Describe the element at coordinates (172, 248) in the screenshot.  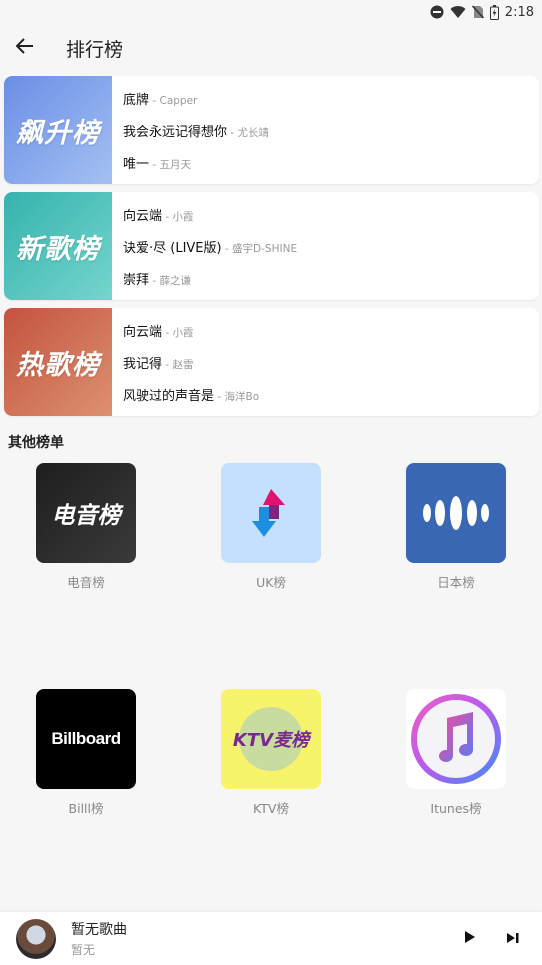
I see `song-title: 诀爱·尽 (LIVE版)` at that location.